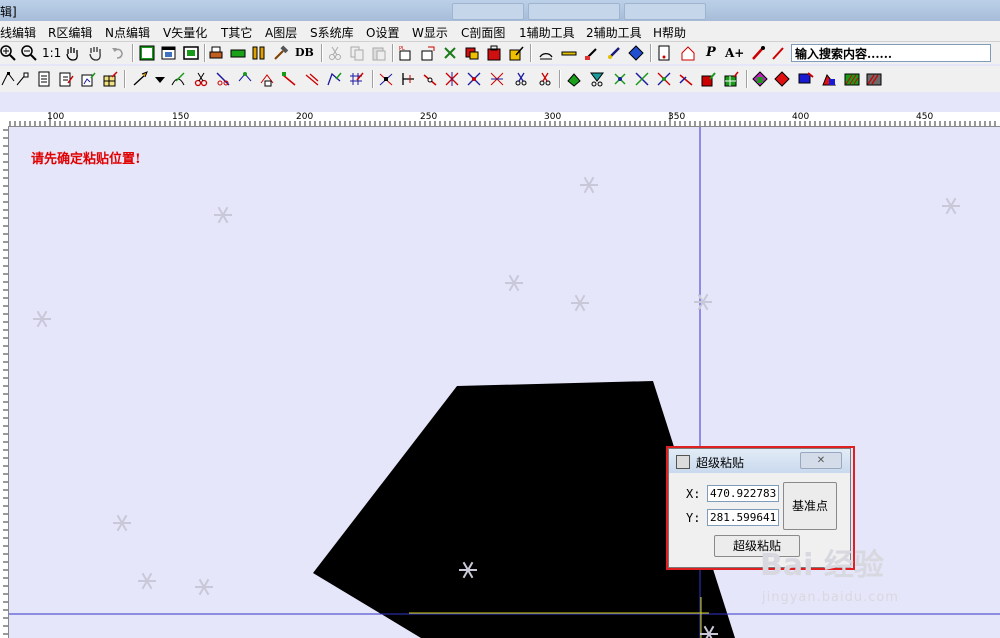 The width and height of the screenshot is (1000, 638). Describe the element at coordinates (289, 79) in the screenshot. I see `extend-line-icon` at that location.